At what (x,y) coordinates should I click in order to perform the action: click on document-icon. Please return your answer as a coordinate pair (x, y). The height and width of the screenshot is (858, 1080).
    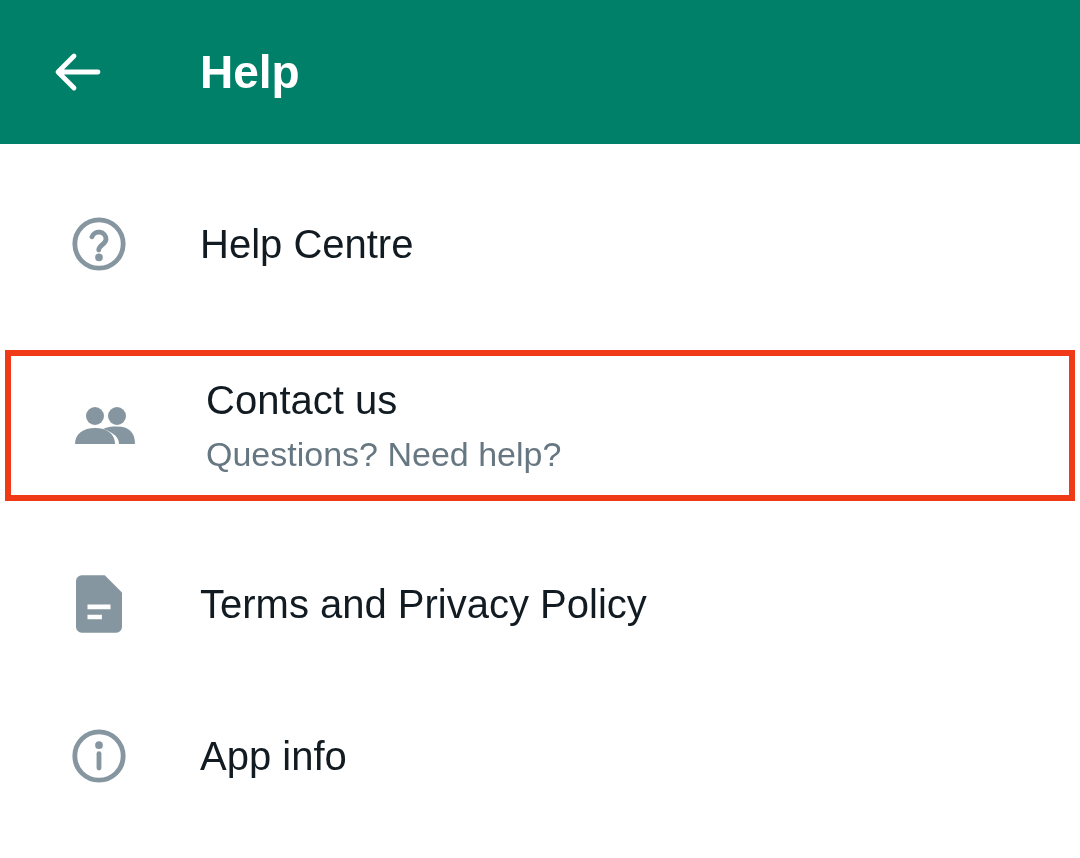
    Looking at the image, I should click on (99, 603).